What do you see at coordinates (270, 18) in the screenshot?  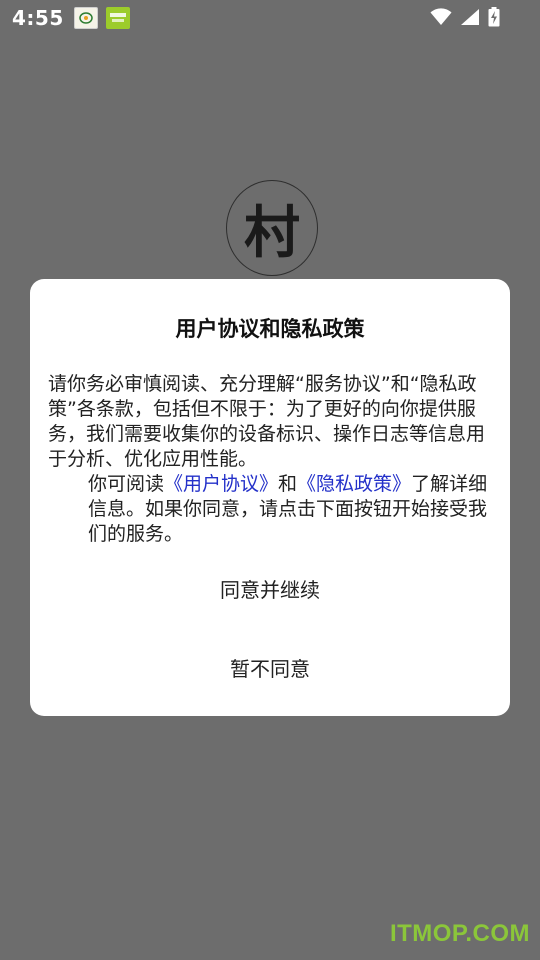 I see `status-bar: 4:55` at bounding box center [270, 18].